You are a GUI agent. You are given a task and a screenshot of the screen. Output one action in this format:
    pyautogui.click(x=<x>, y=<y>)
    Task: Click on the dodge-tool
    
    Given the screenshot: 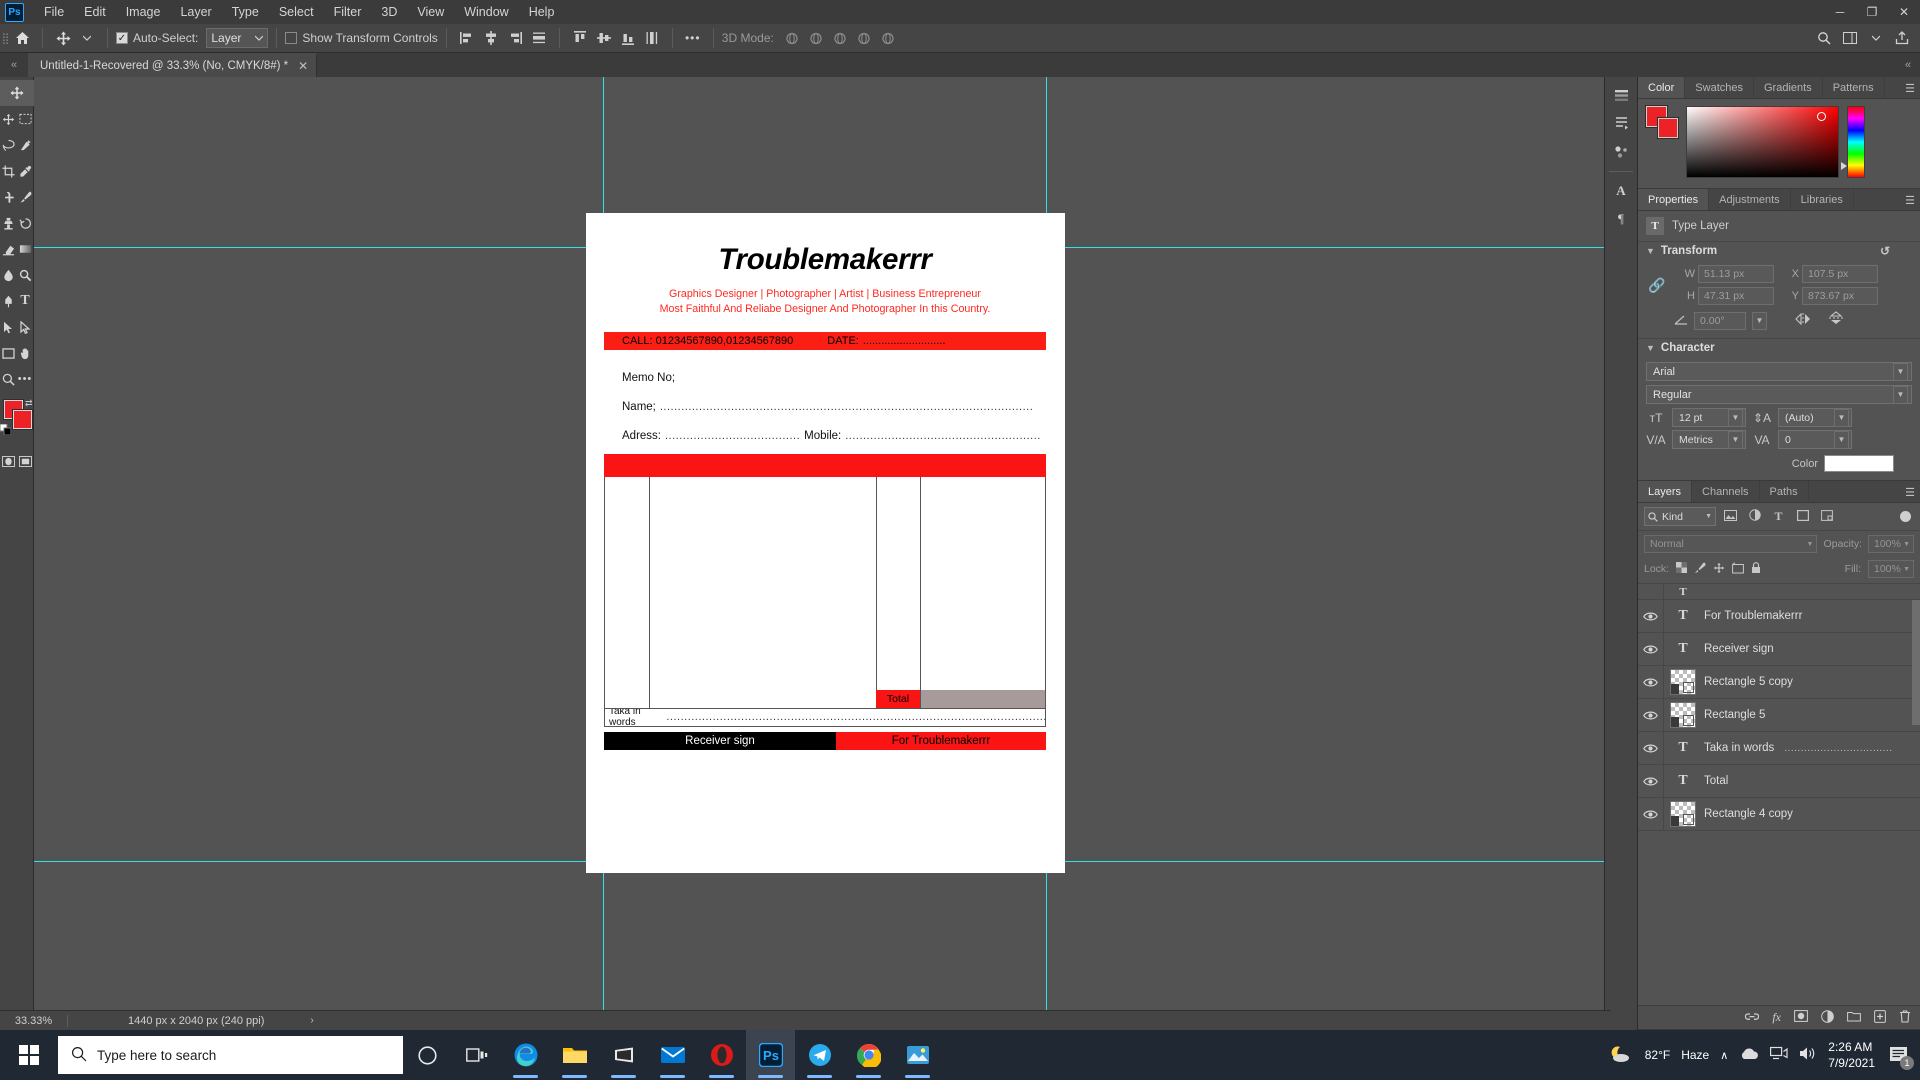 What is the action you would take?
    pyautogui.click(x=25, y=275)
    